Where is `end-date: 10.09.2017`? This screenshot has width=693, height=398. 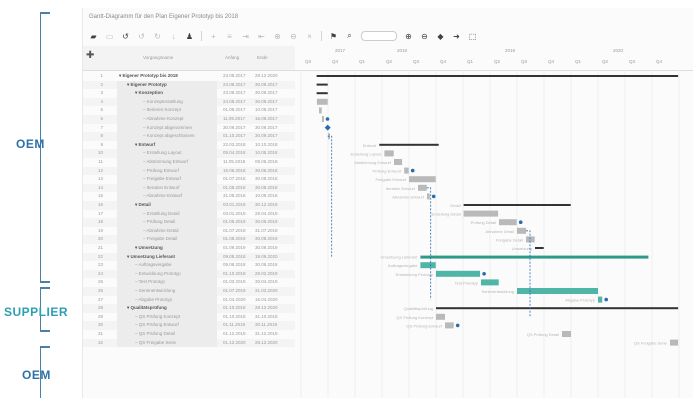 end-date: 10.09.2017 is located at coordinates (266, 110).